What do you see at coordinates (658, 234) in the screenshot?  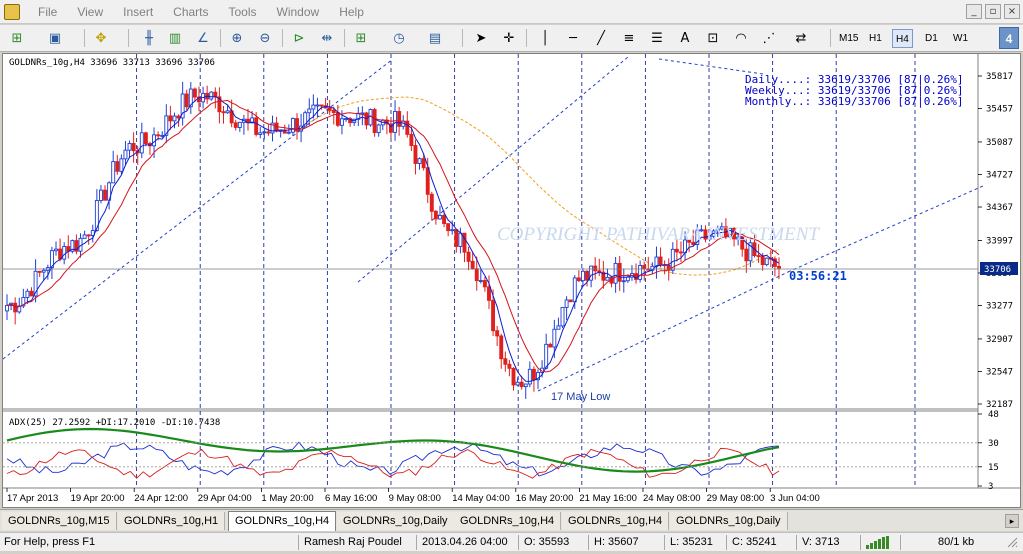 I see `copyright-watermark: COPYRIGHT PATHIVARA INVESTMENT` at bounding box center [658, 234].